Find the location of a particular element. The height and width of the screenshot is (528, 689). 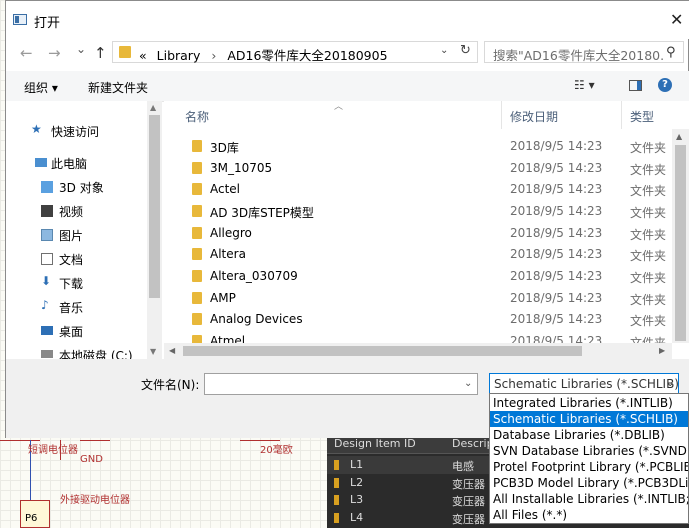

file-row: Atmel 2018/9/5 14:23 文件夹 is located at coordinates (418, 336).